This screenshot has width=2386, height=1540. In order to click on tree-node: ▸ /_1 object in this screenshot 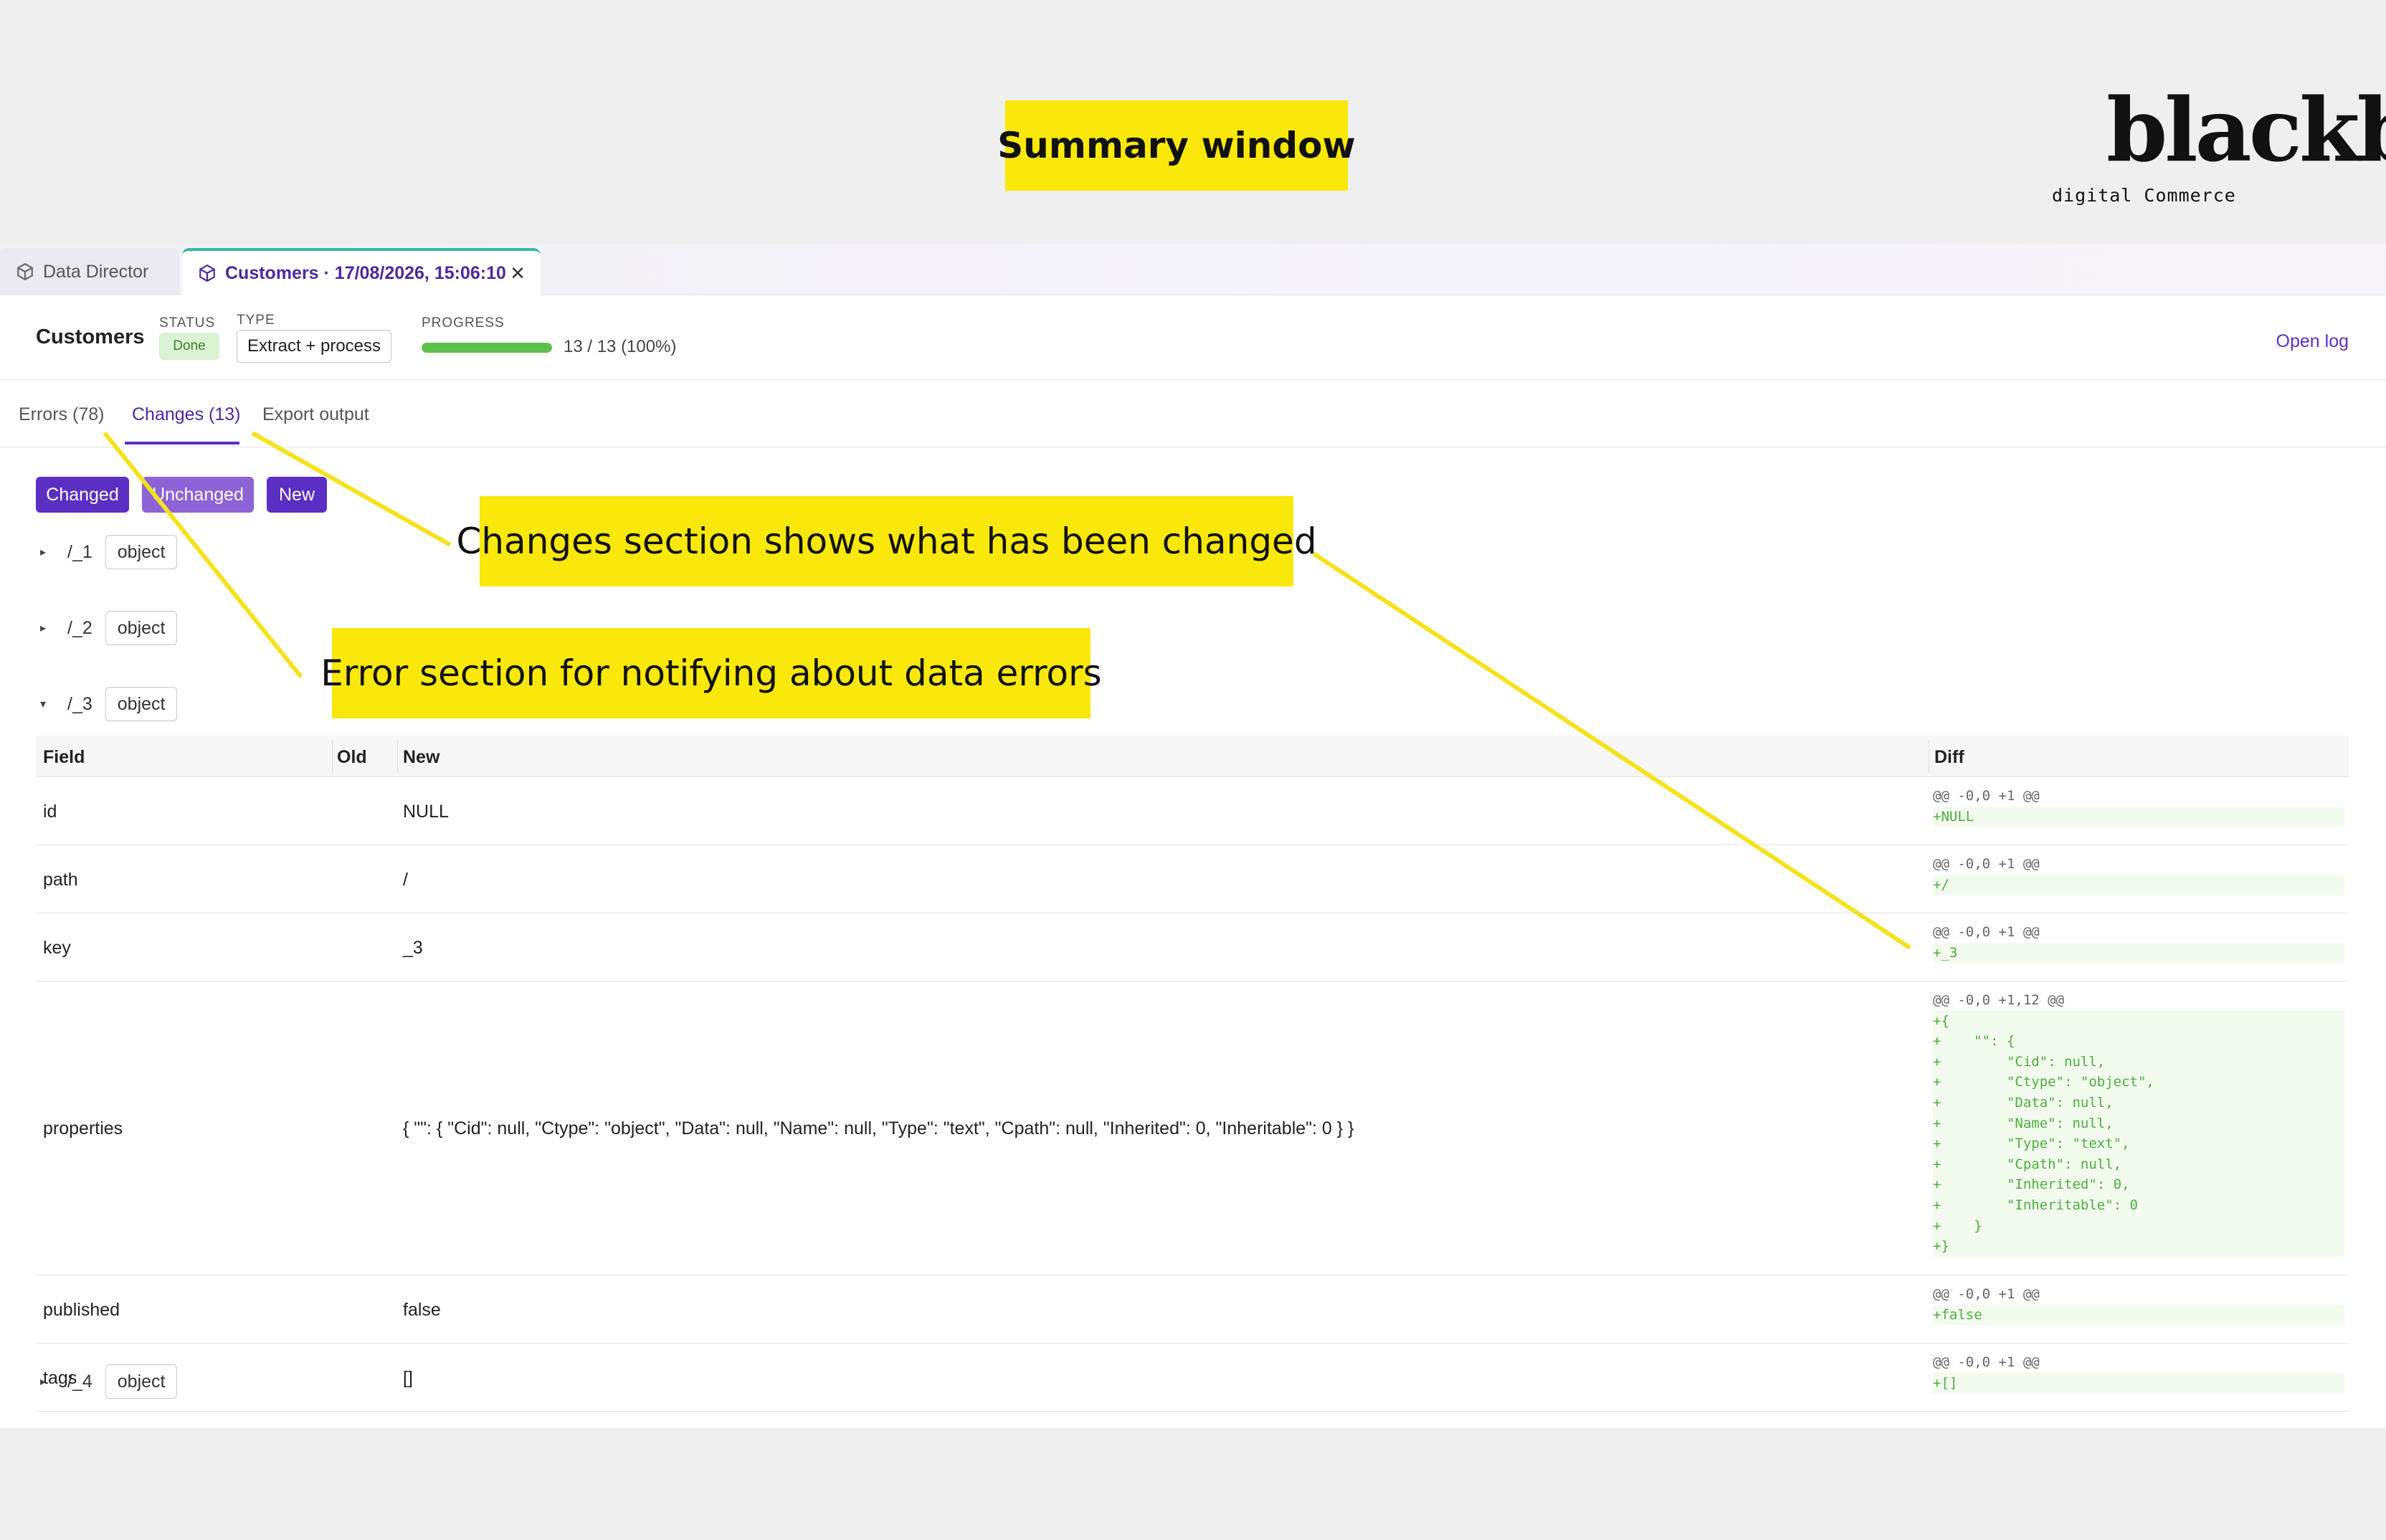, I will do `click(109, 552)`.